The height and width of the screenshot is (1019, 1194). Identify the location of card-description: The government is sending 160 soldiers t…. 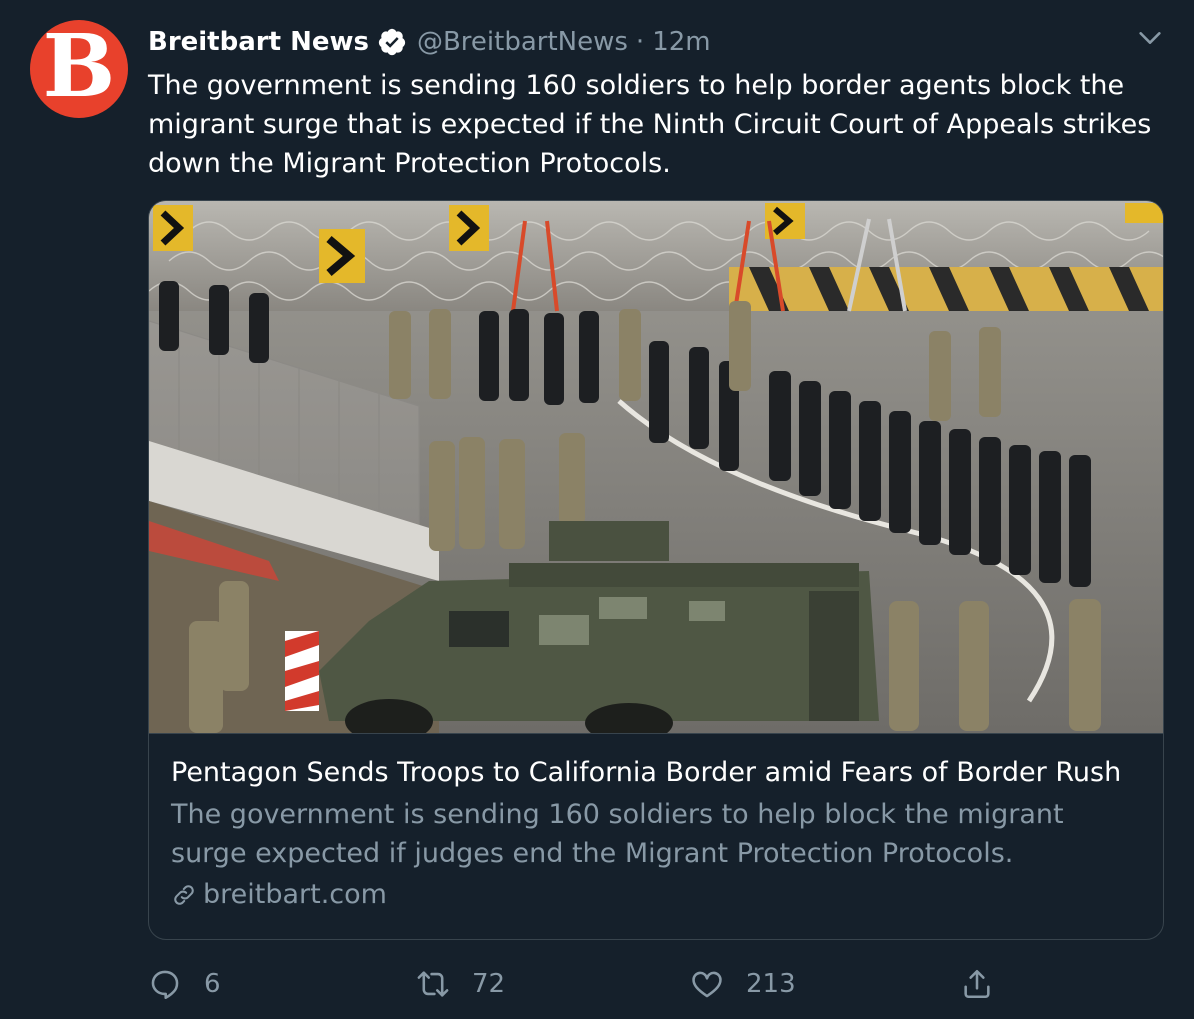
(617, 834).